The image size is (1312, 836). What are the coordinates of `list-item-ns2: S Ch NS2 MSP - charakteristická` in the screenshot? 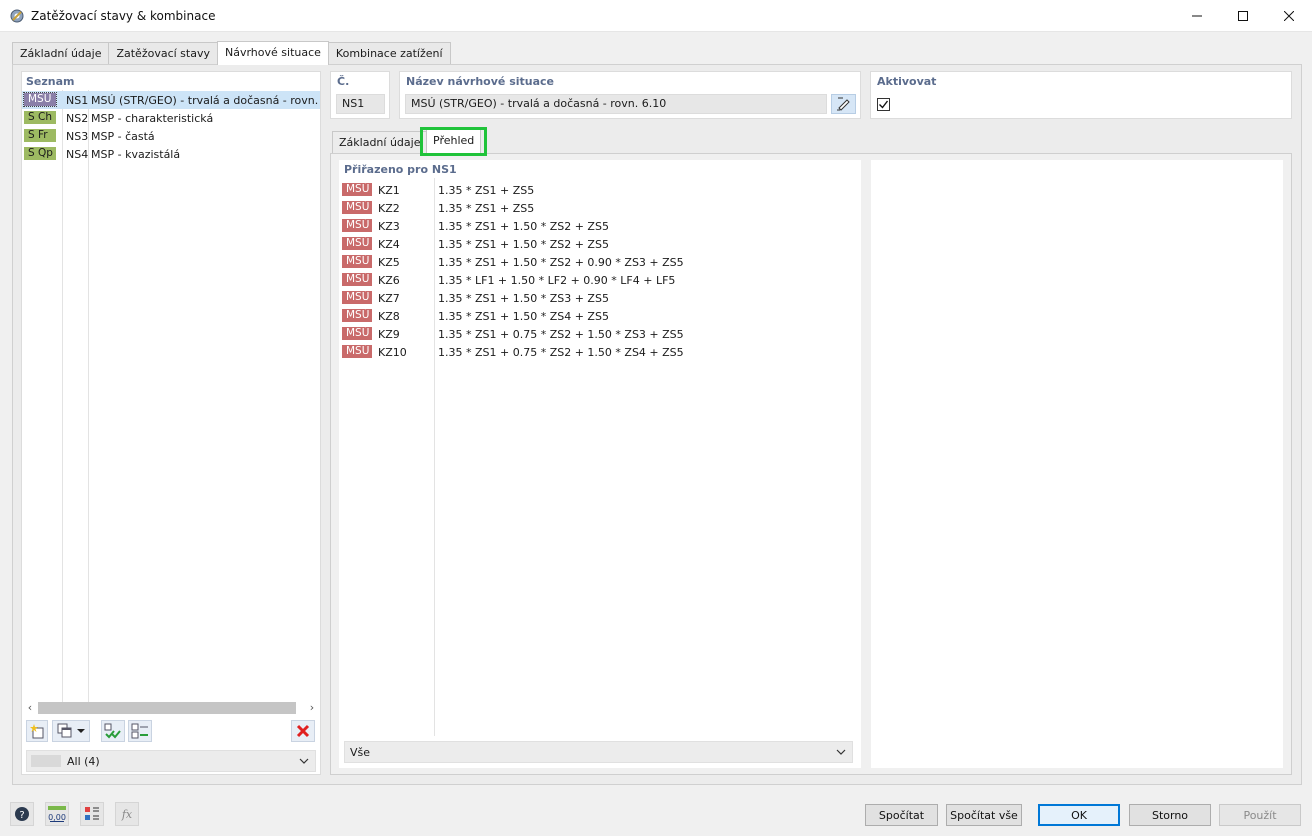 It's located at (171, 118).